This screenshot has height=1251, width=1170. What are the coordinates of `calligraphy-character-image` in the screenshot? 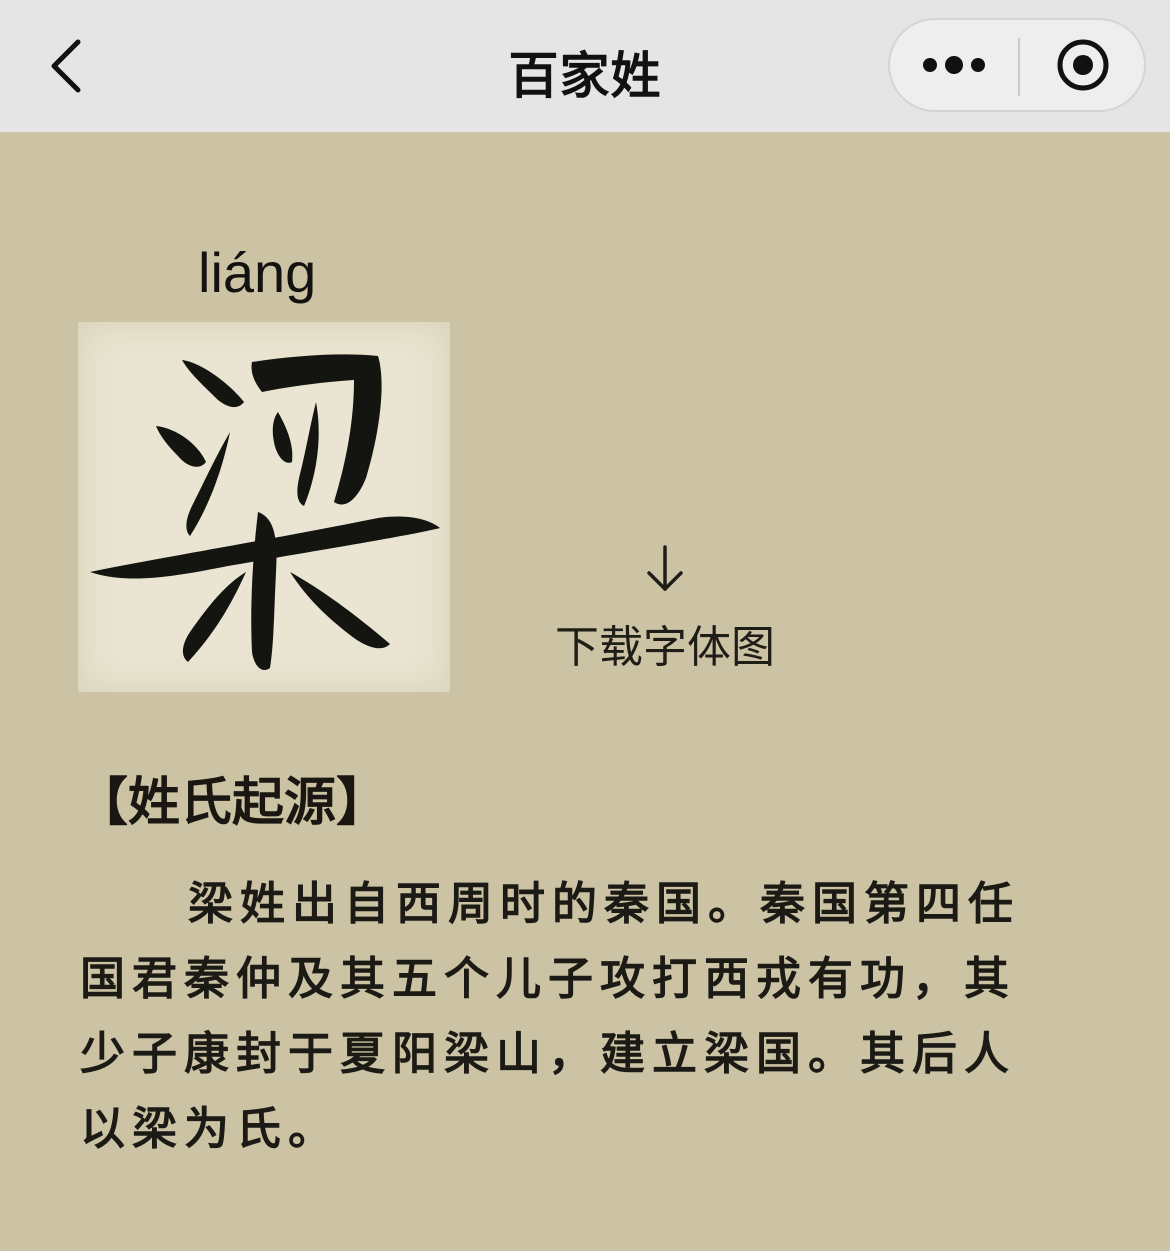 It's located at (264, 507).